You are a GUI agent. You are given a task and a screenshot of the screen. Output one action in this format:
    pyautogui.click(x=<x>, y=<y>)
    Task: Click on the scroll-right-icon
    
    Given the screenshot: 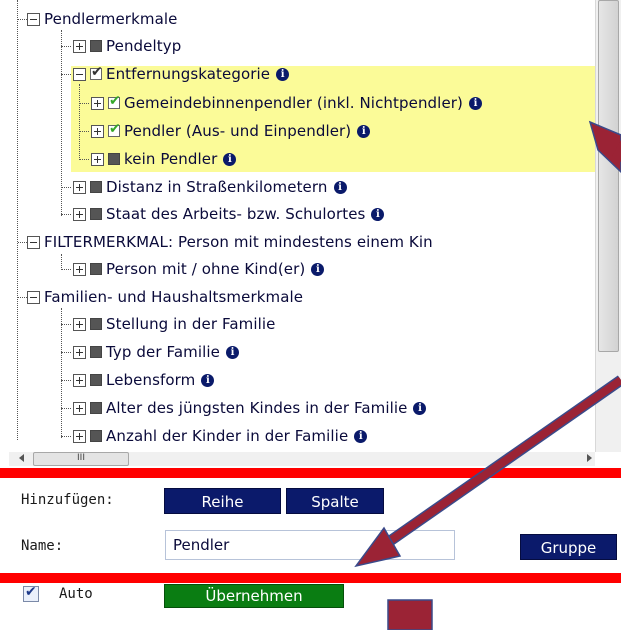 What is the action you would take?
    pyautogui.click(x=589, y=458)
    